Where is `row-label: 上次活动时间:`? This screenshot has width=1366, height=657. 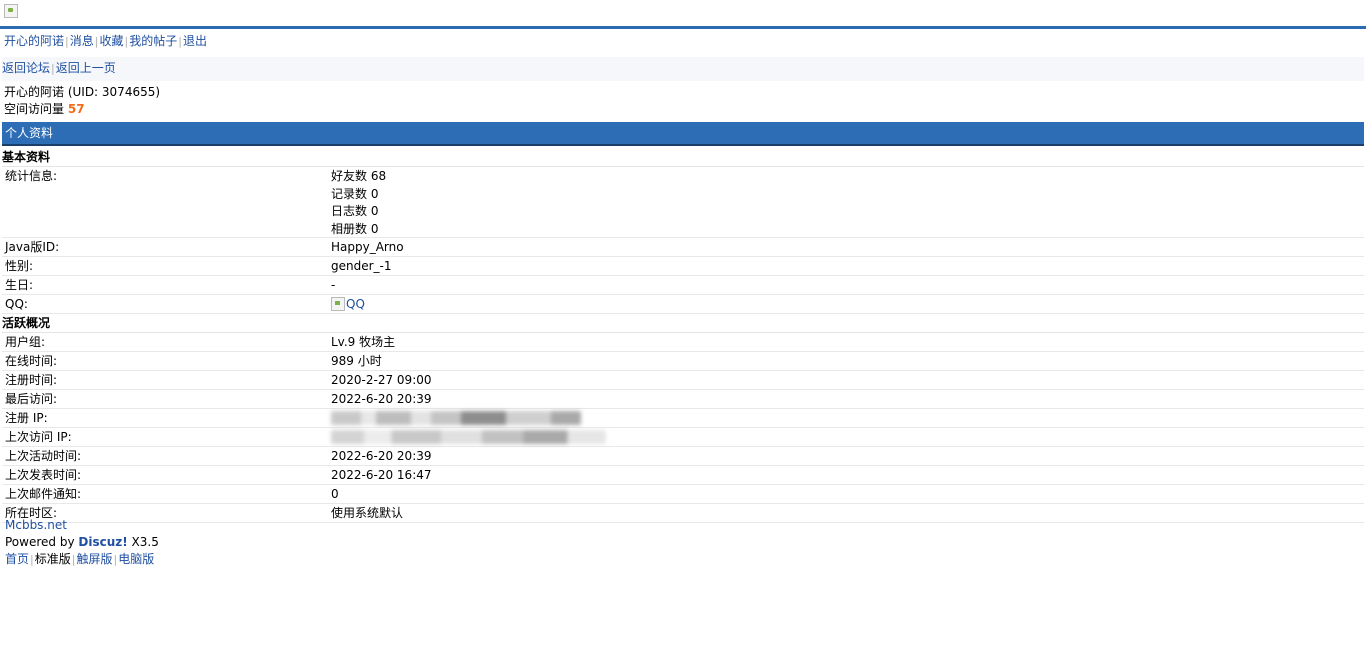
row-label: 上次活动时间: is located at coordinates (43, 456).